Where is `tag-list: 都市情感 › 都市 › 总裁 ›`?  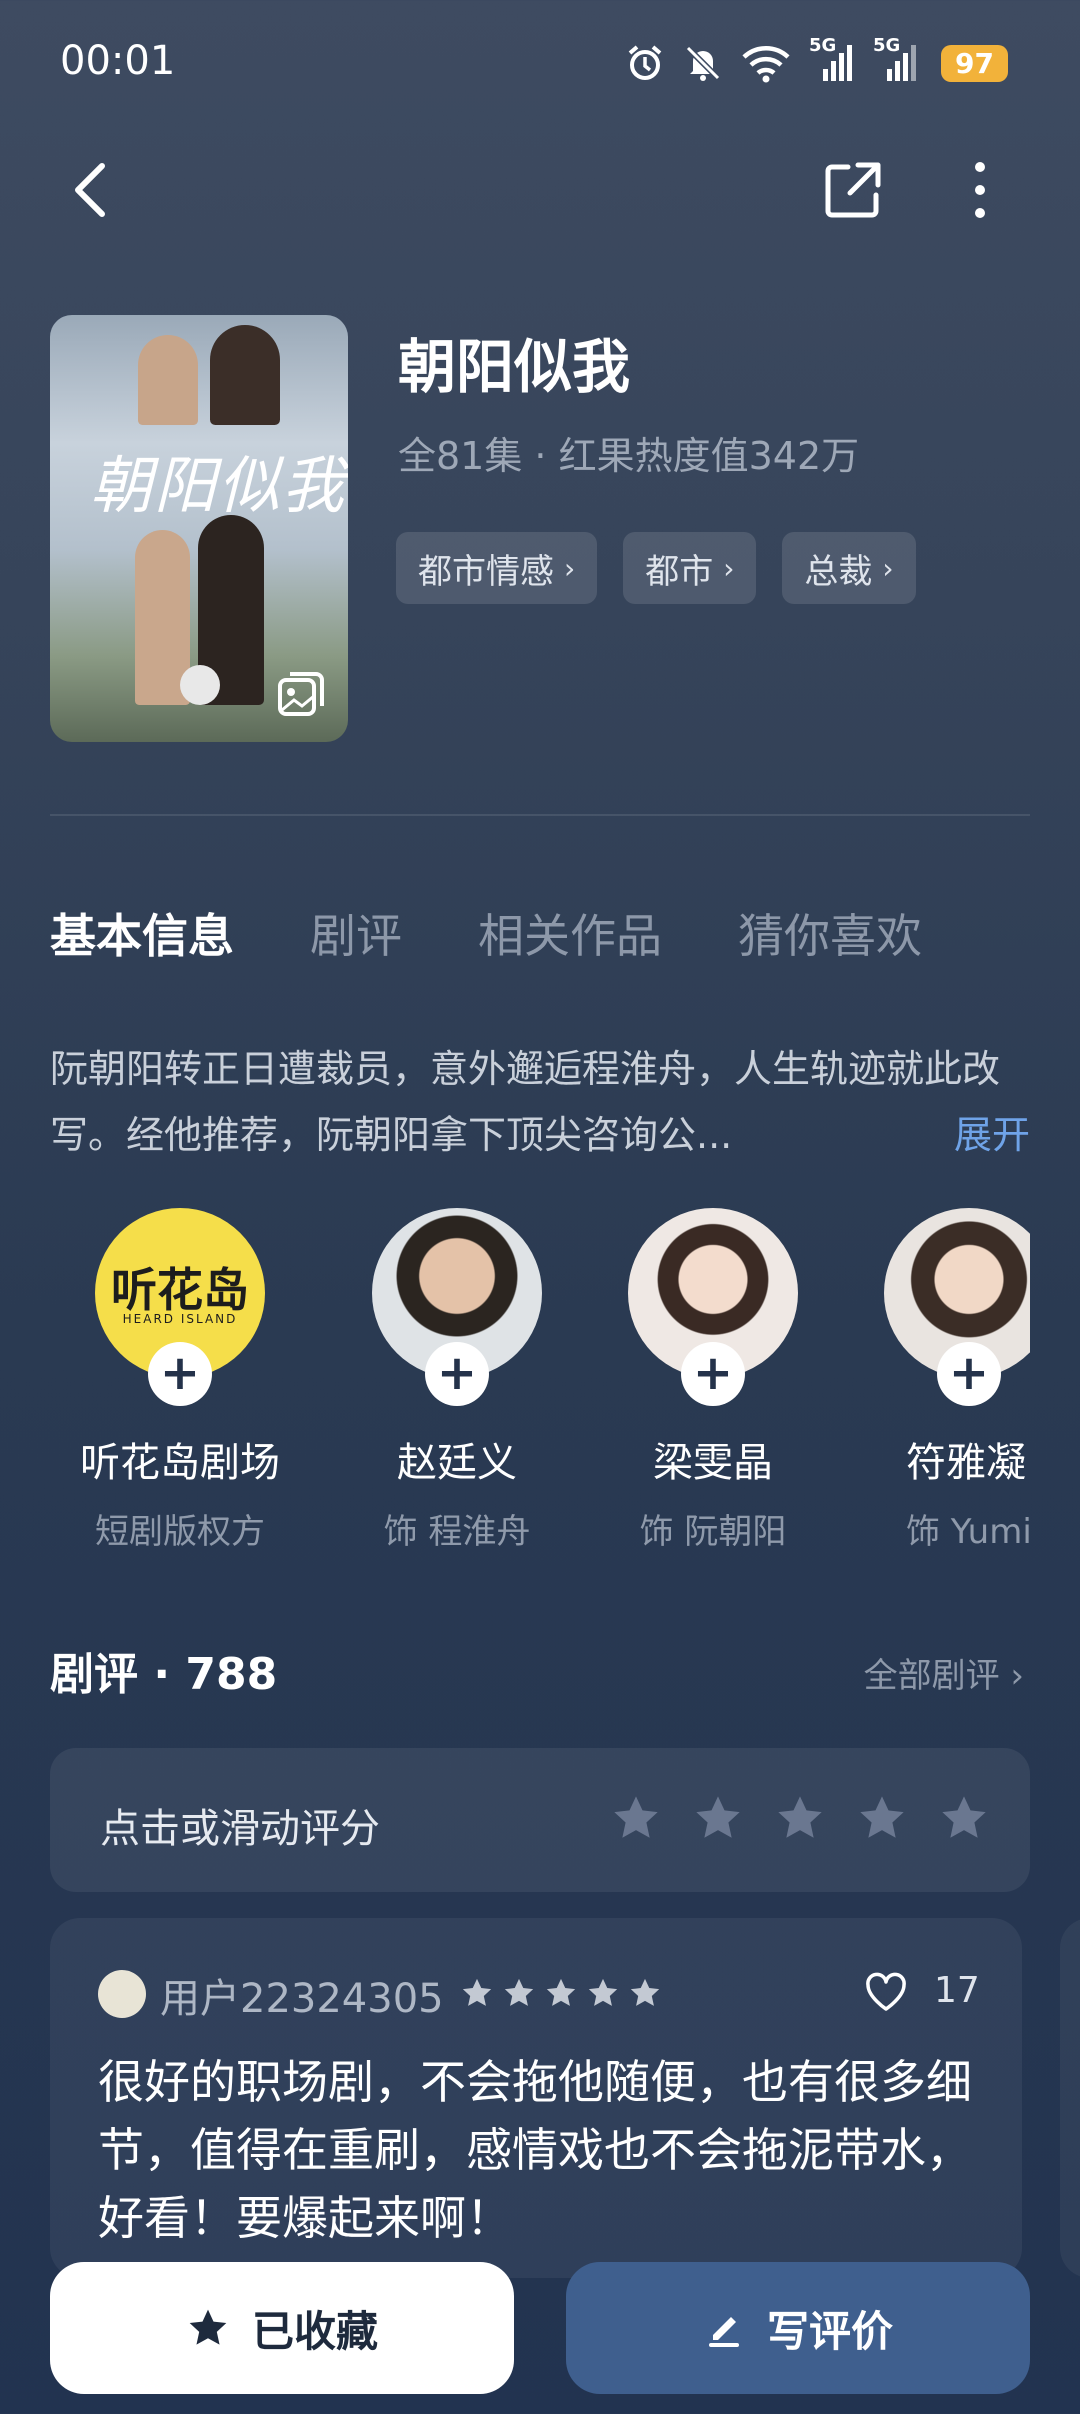 tag-list: 都市情感 › 都市 › 总裁 › is located at coordinates (656, 568).